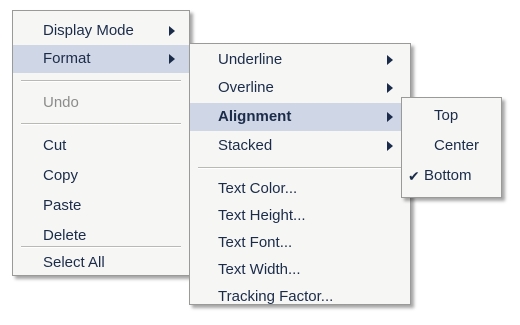 Image resolution: width=520 pixels, height=325 pixels. I want to click on menu-item-label: Bottom, so click(448, 175).